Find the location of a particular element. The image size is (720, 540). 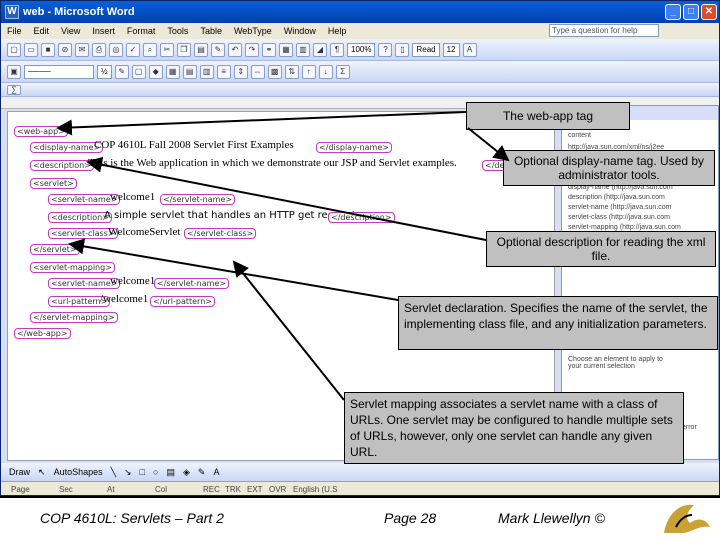

rectangle-icon: □ is located at coordinates (142, 472).